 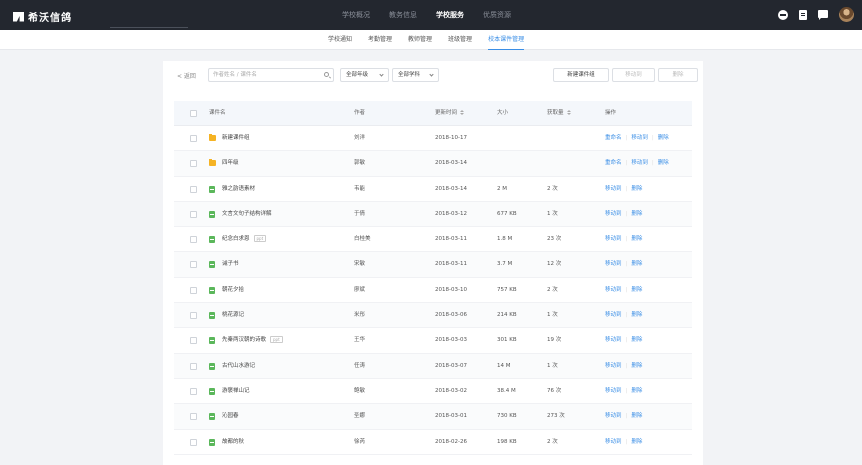 I want to click on row-name: 古代山水游记, so click(x=238, y=366).